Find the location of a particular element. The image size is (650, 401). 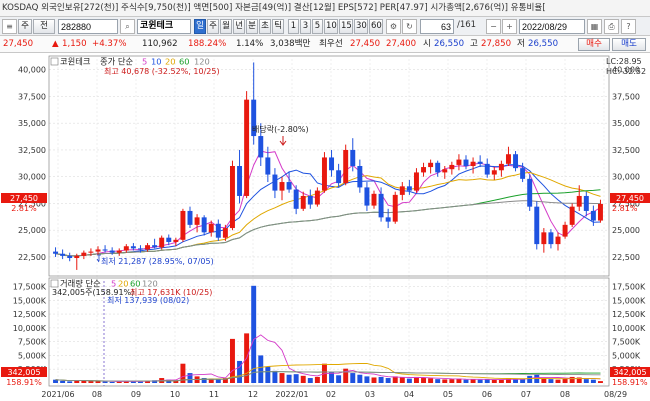

period-button-tick: 틱 is located at coordinates (278, 26).